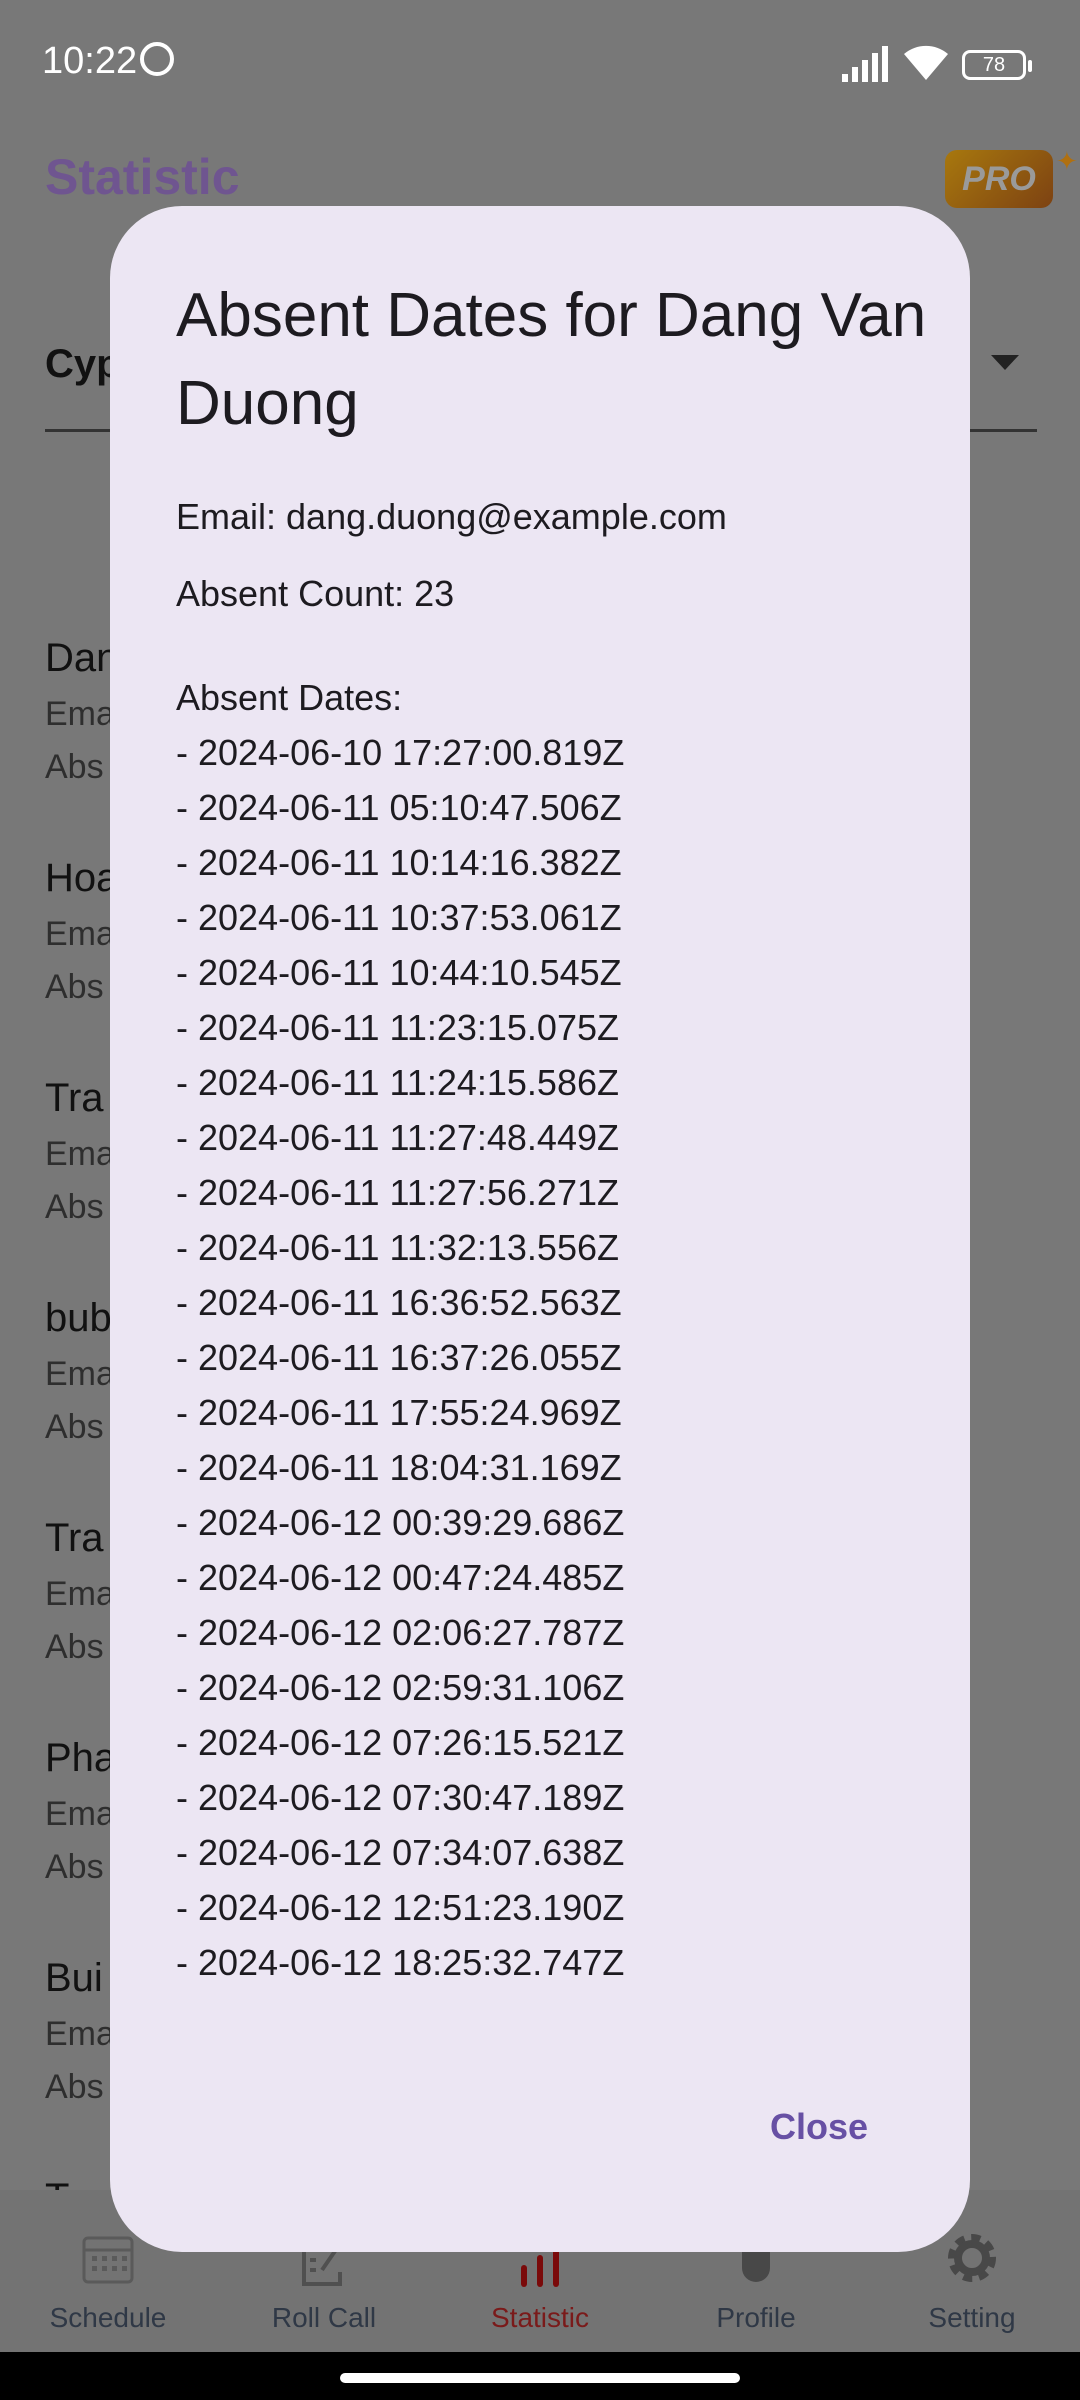 The width and height of the screenshot is (1080, 2400). I want to click on absent-date-item: - 2024-06-11 10:37:53.061Z, so click(399, 917).